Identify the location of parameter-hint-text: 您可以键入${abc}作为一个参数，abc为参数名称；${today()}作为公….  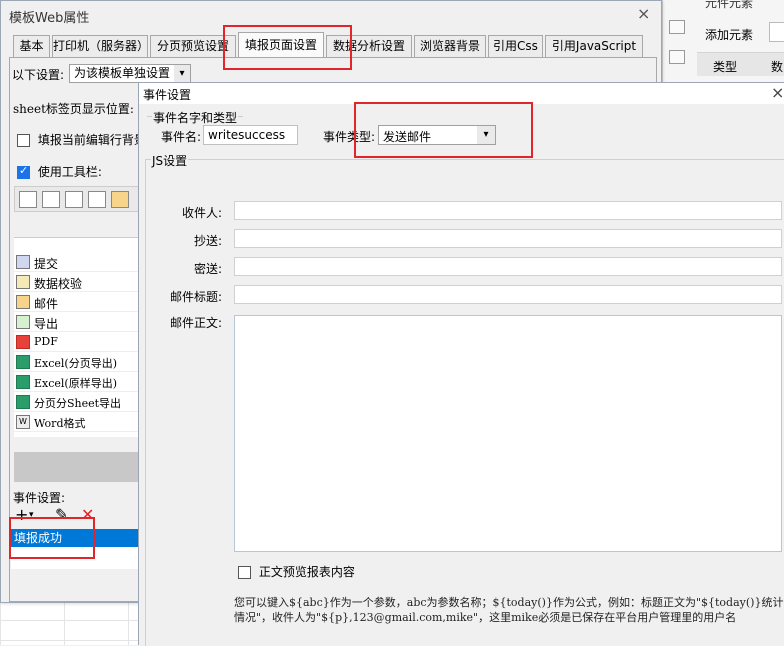
(509, 610).